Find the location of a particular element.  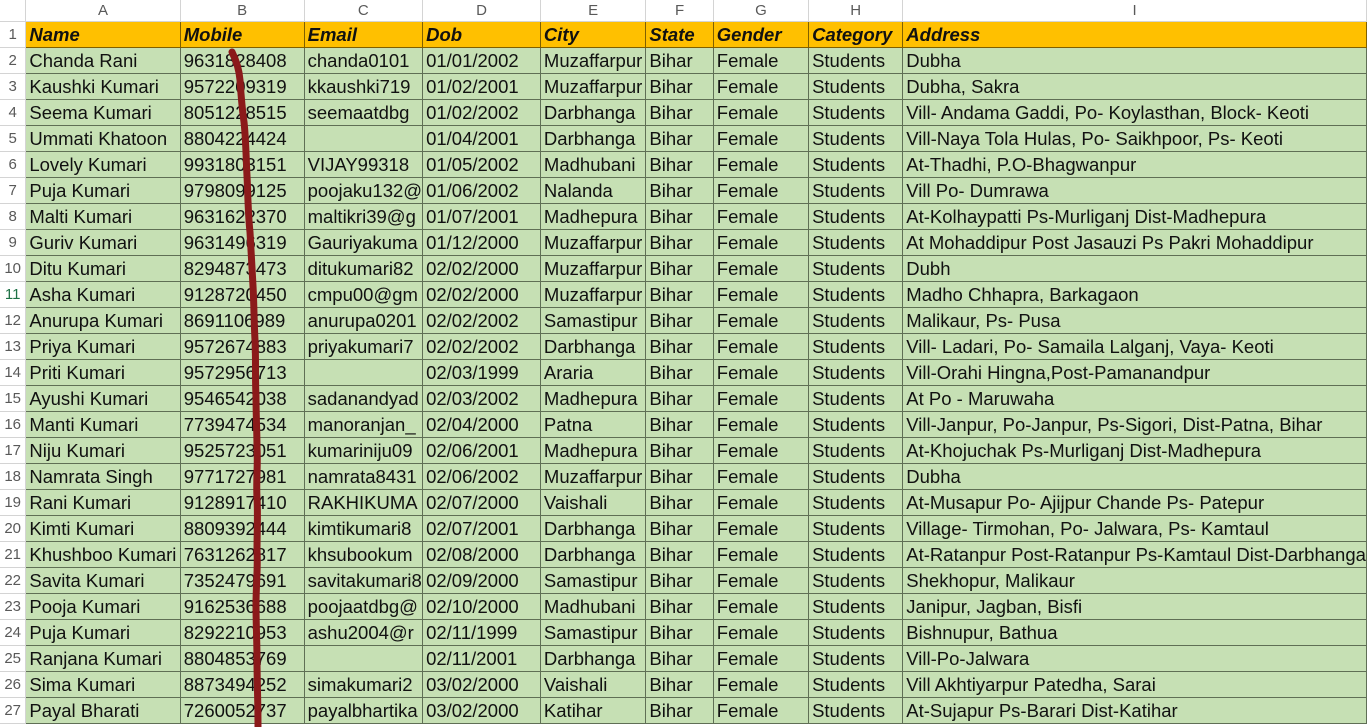

column-header: B is located at coordinates (242, 11).